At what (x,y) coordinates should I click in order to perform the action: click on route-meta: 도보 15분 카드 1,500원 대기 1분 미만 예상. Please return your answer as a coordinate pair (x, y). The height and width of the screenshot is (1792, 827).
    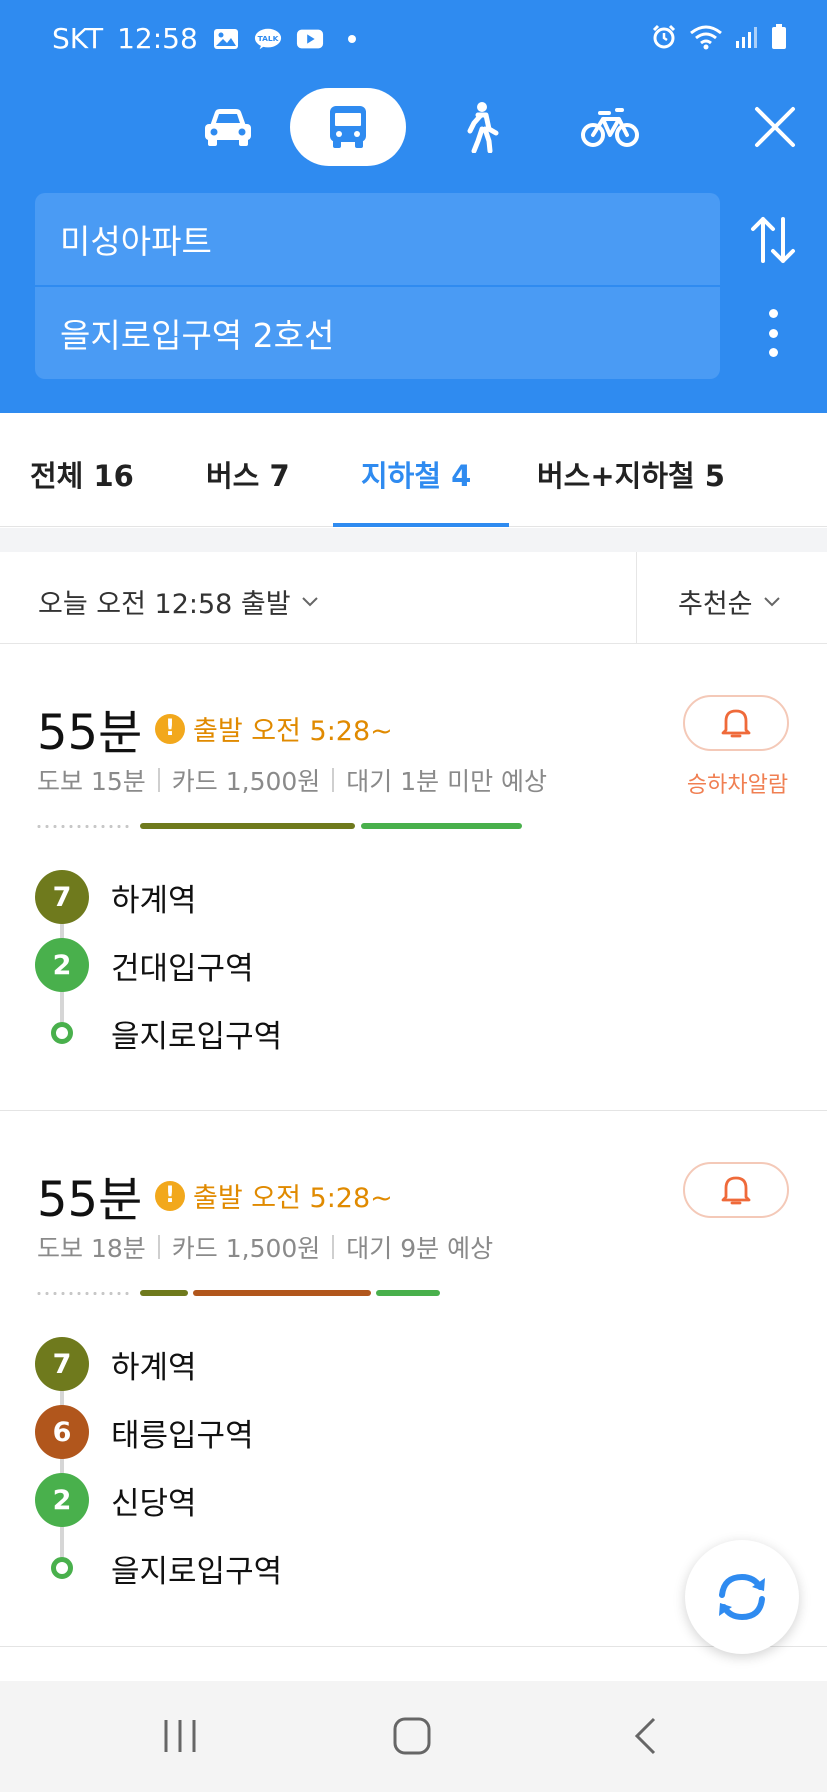
    Looking at the image, I should click on (292, 780).